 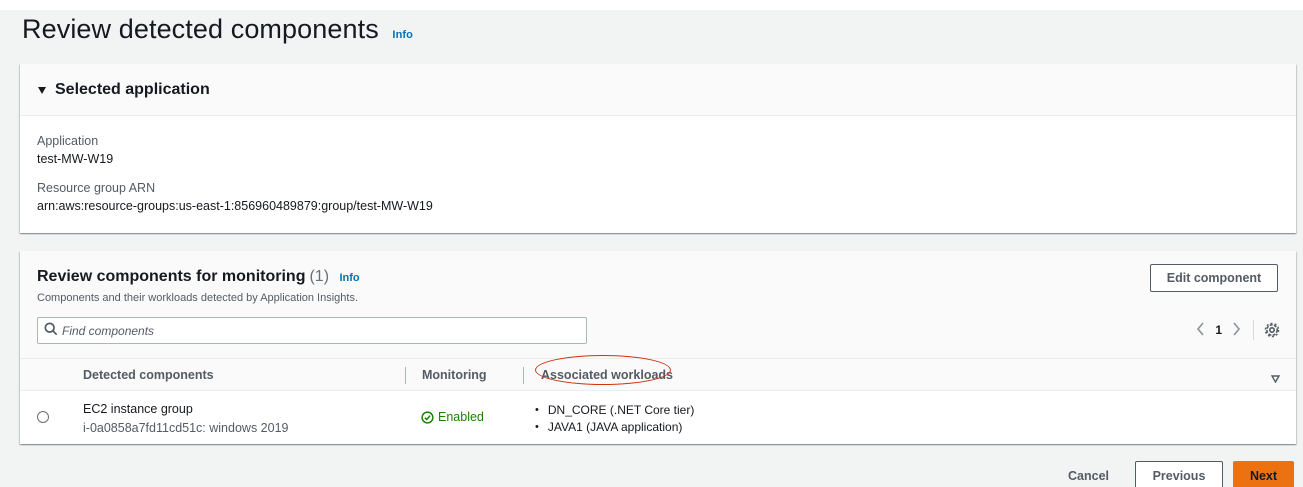 I want to click on page-title: Review detected components Info, so click(x=217, y=29).